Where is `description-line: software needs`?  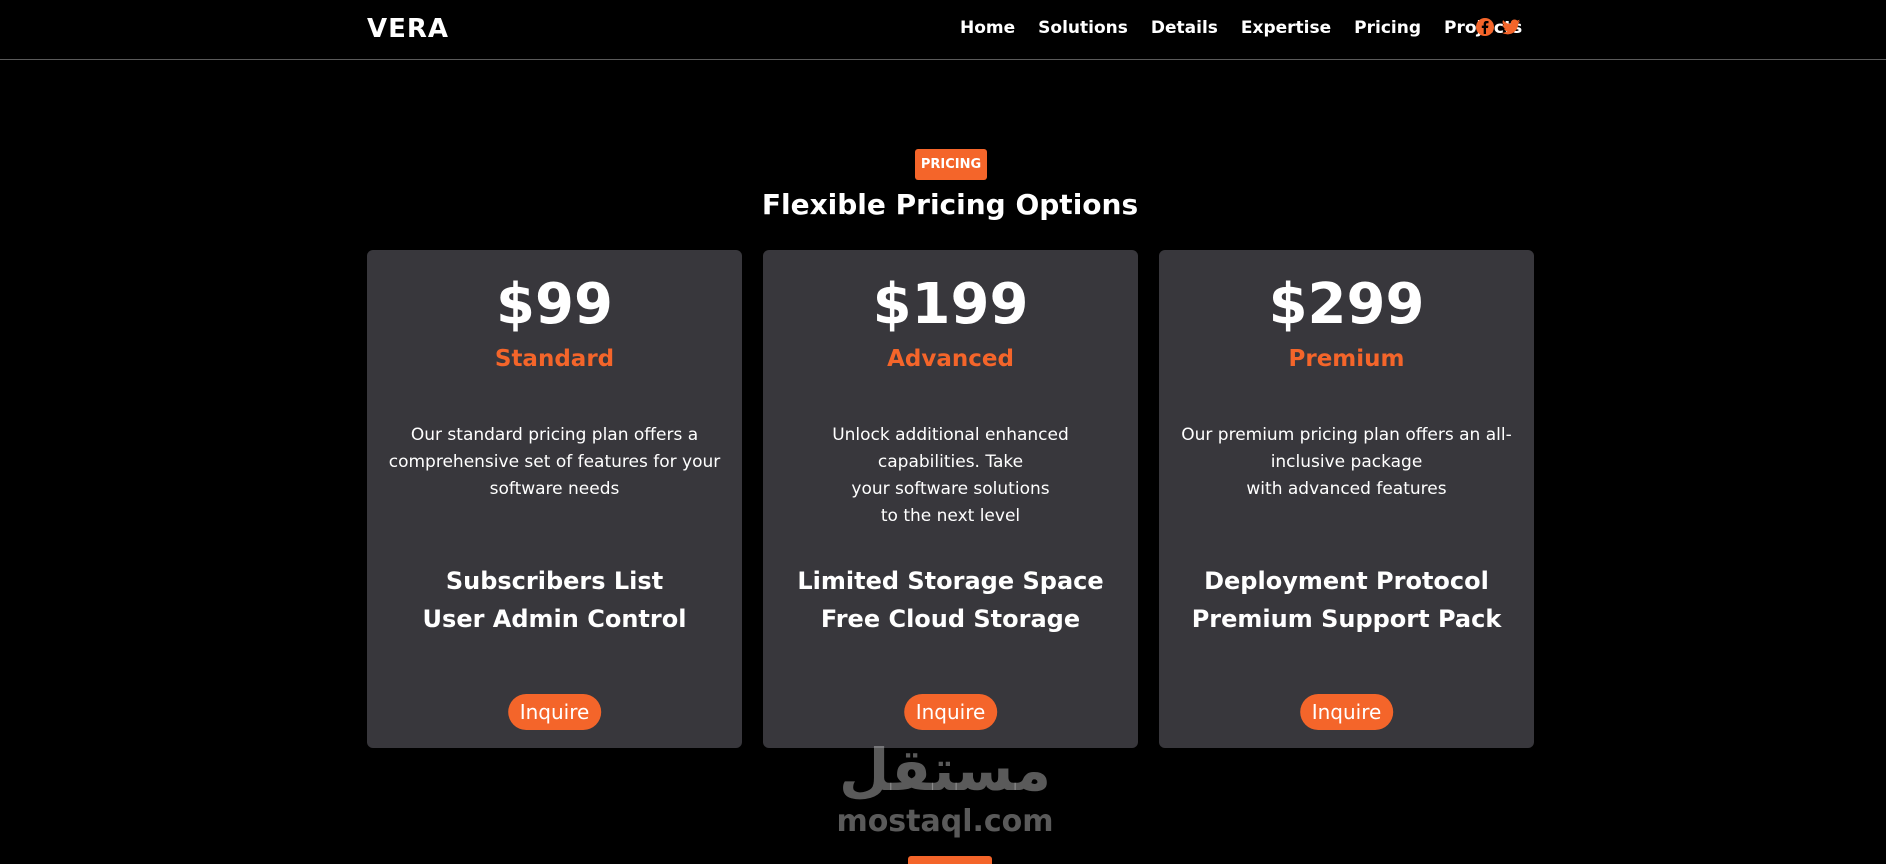
description-line: software needs is located at coordinates (554, 489).